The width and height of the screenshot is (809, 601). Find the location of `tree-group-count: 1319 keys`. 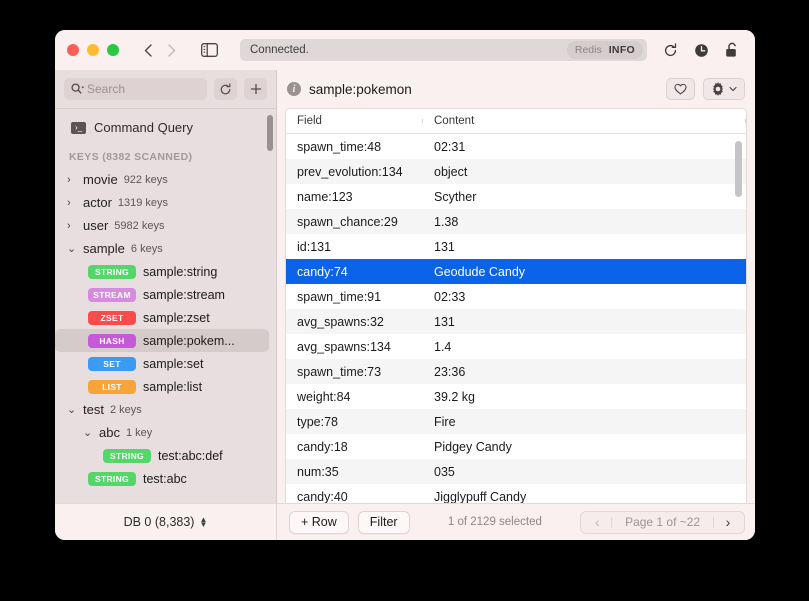

tree-group-count: 1319 keys is located at coordinates (143, 202).